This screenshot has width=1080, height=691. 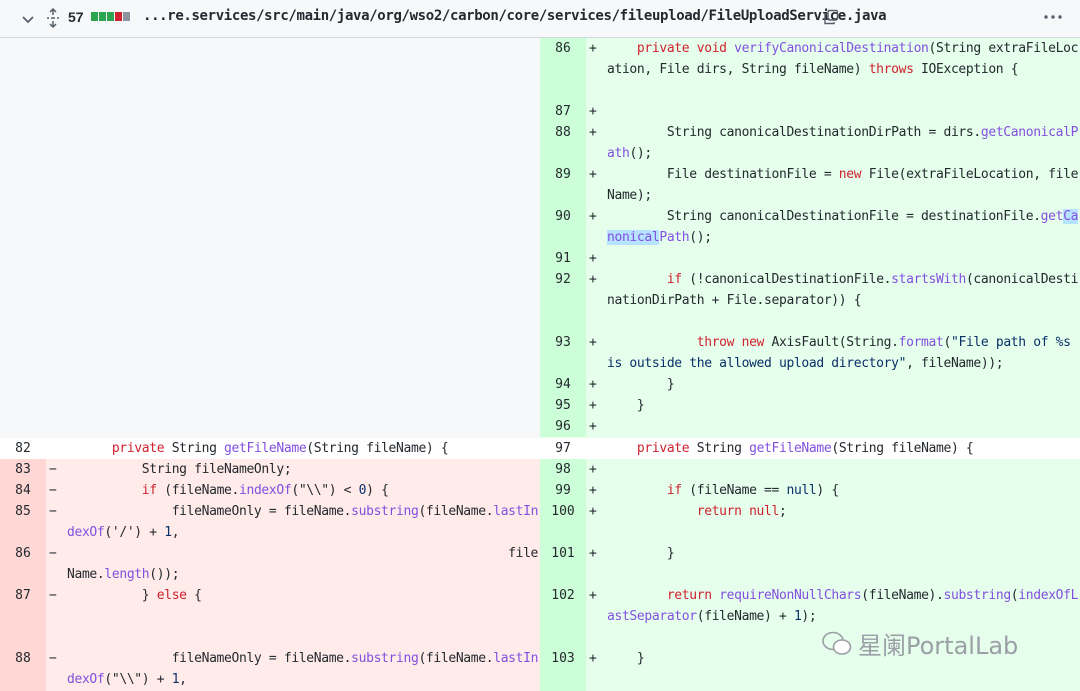 What do you see at coordinates (563, 564) in the screenshot?
I see `line-number: 101` at bounding box center [563, 564].